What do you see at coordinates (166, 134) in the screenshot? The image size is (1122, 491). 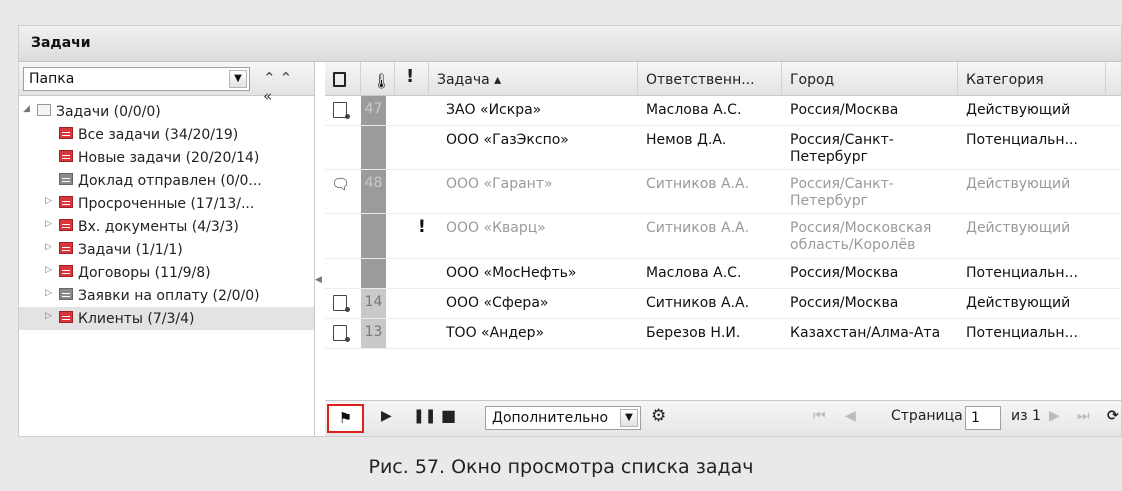 I see `tree-item-all-tasks: Все задачи (34/20/19)` at bounding box center [166, 134].